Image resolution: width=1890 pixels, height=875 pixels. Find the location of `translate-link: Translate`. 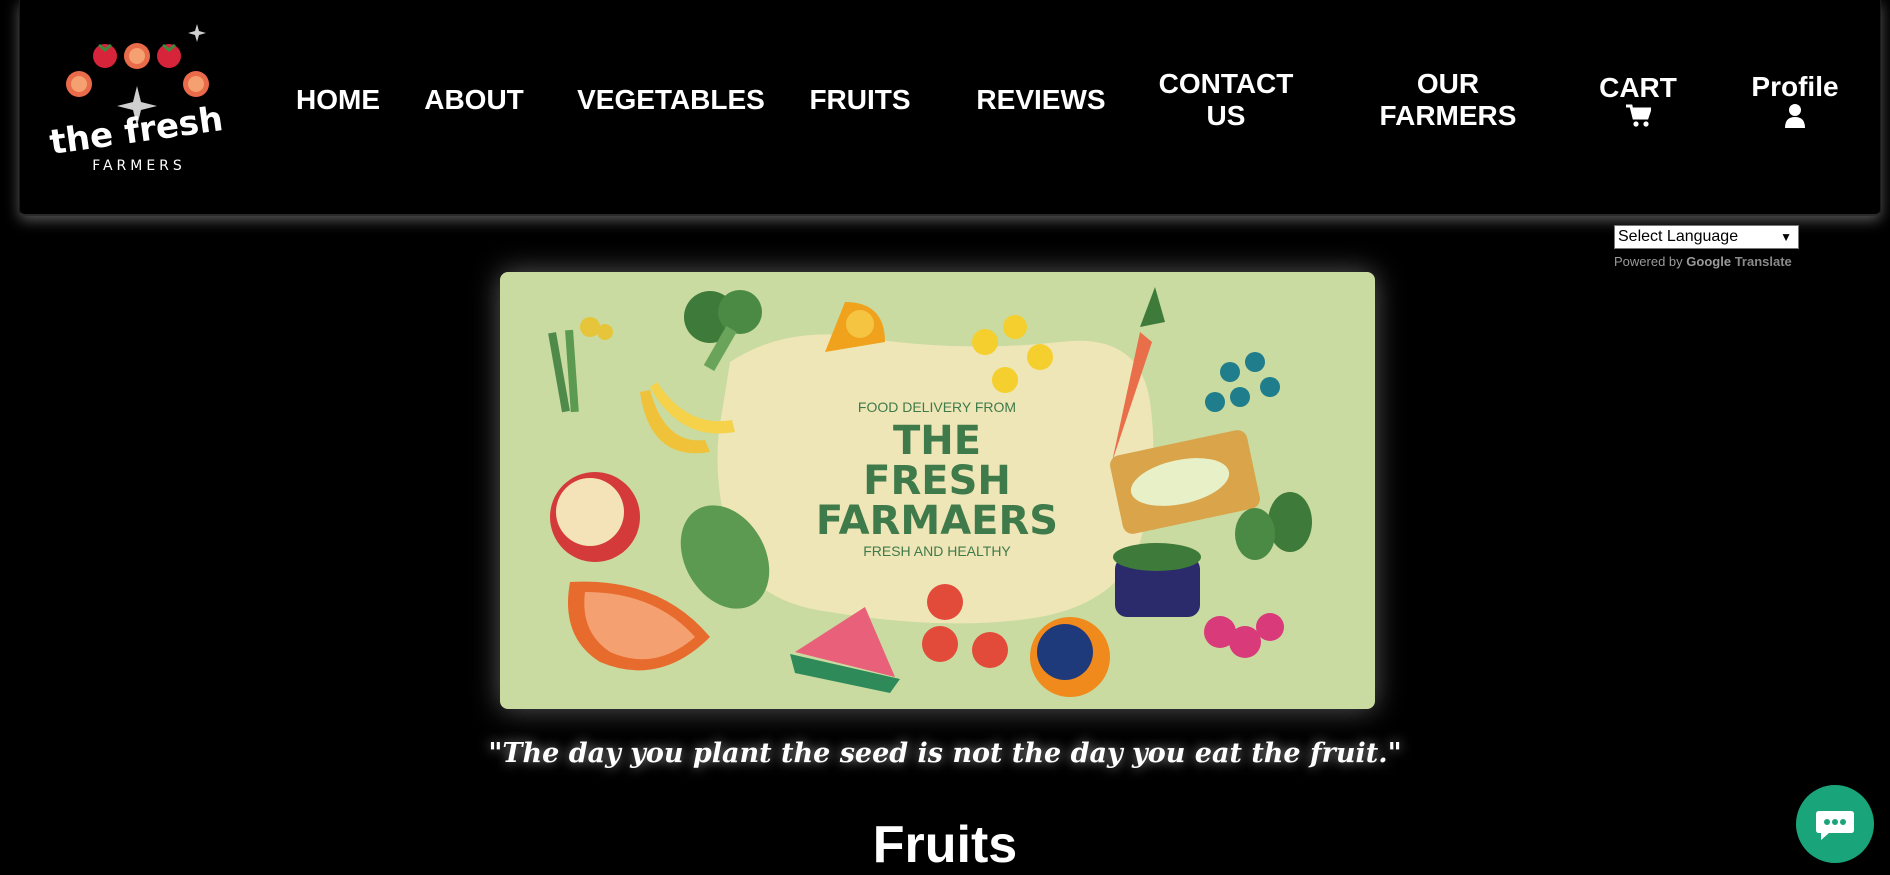

translate-link: Translate is located at coordinates (1763, 261).